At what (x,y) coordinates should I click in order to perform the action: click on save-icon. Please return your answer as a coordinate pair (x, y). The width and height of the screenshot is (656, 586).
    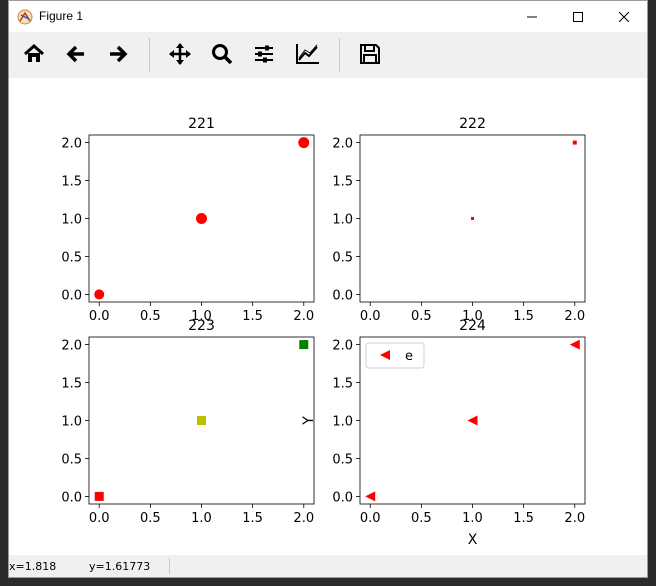
    Looking at the image, I should click on (370, 54).